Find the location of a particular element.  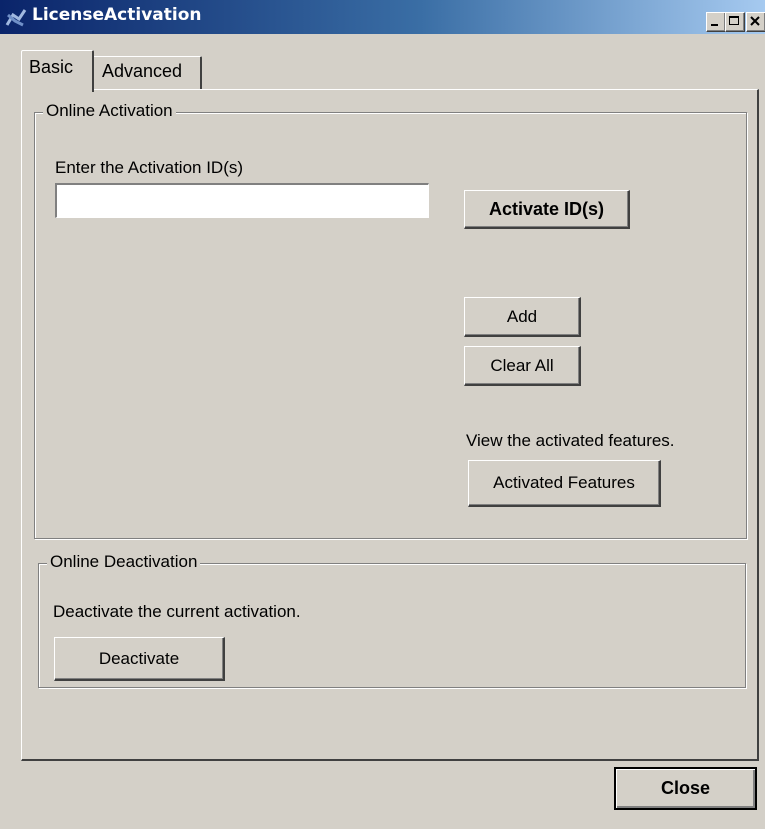

clear-all-button: Clear All is located at coordinates (522, 366).